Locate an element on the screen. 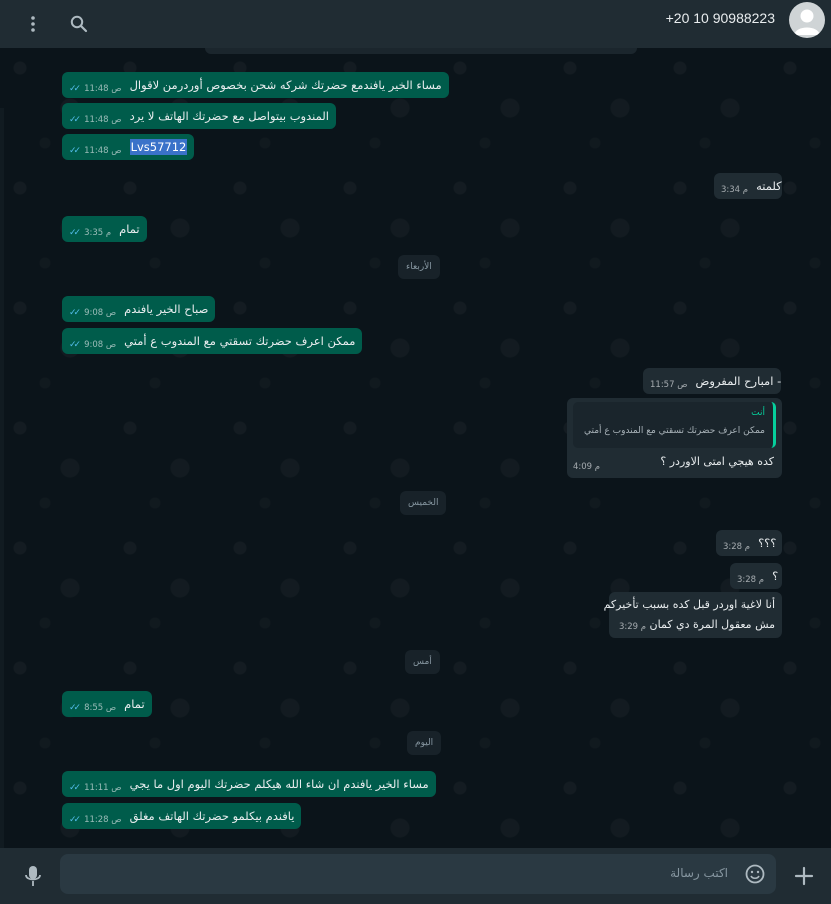  message-text: صباح الخير يافندم is located at coordinates (166, 309).